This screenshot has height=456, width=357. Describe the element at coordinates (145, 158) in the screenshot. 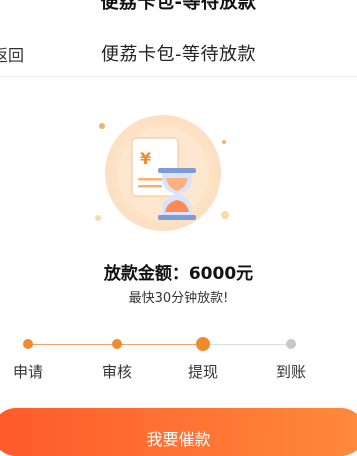

I see `yen-icon: ¥` at that location.